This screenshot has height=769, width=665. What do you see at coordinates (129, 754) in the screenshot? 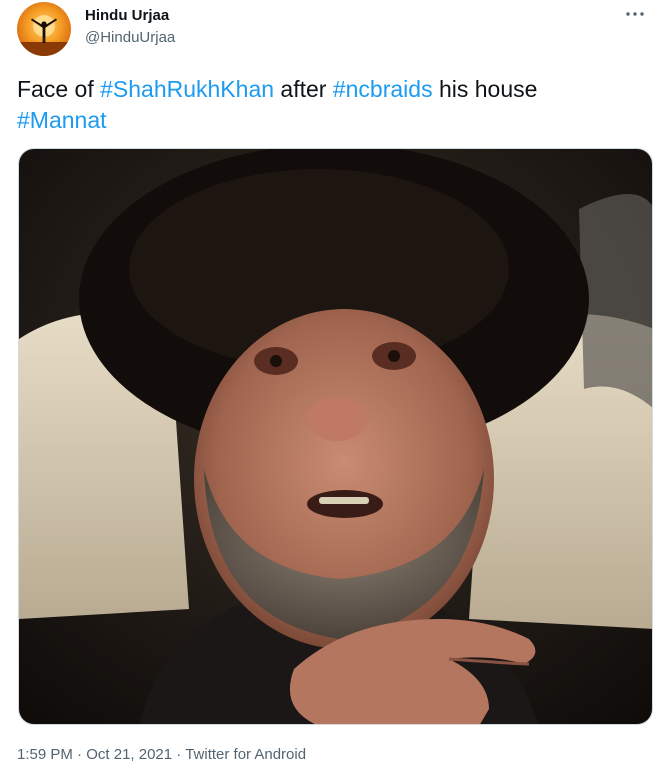
I see `tweet-date-link: Oct 21, 2021` at bounding box center [129, 754].